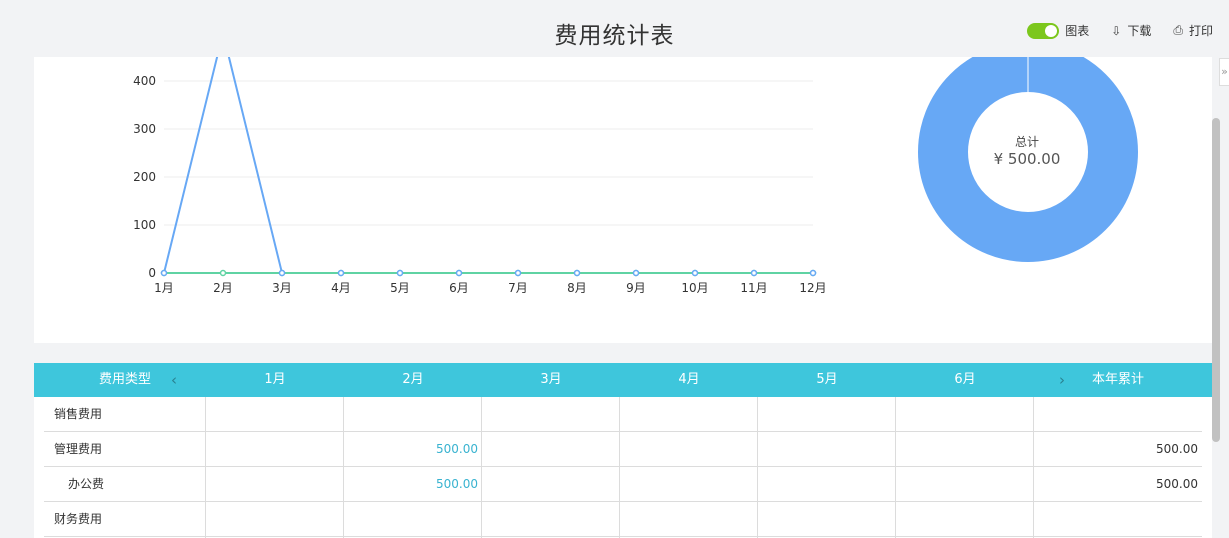 This screenshot has height=538, width=1229. What do you see at coordinates (1139, 31) in the screenshot?
I see `download-label: 下载` at bounding box center [1139, 31].